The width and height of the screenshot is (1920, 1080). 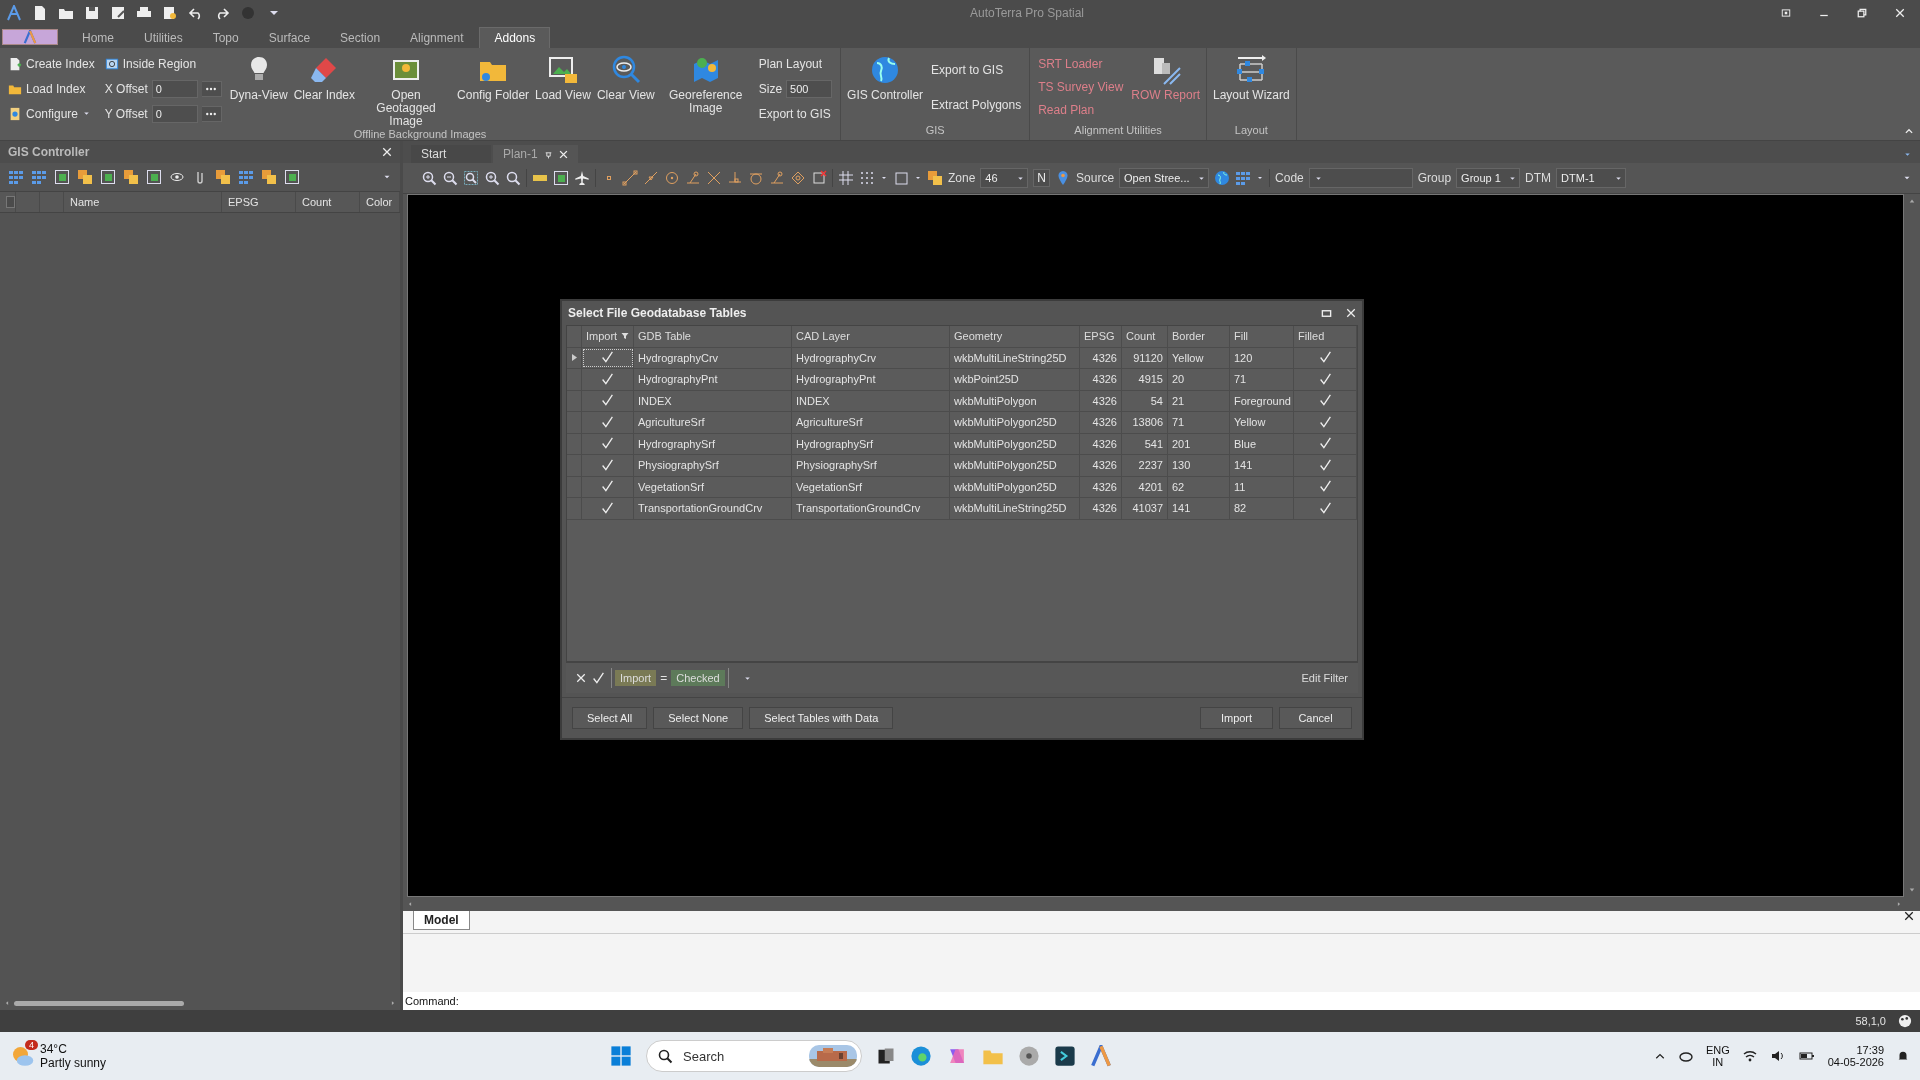 I want to click on snap-endpoint-icon, so click(x=630, y=178).